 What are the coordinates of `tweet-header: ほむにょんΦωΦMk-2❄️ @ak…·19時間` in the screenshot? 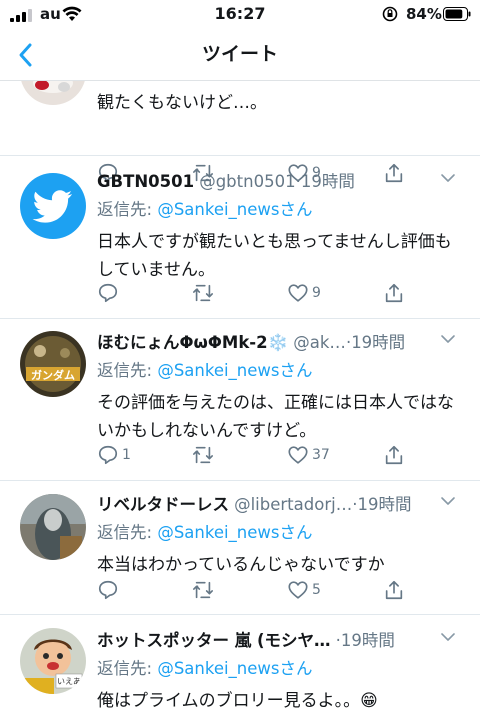 It's located at (281, 342).